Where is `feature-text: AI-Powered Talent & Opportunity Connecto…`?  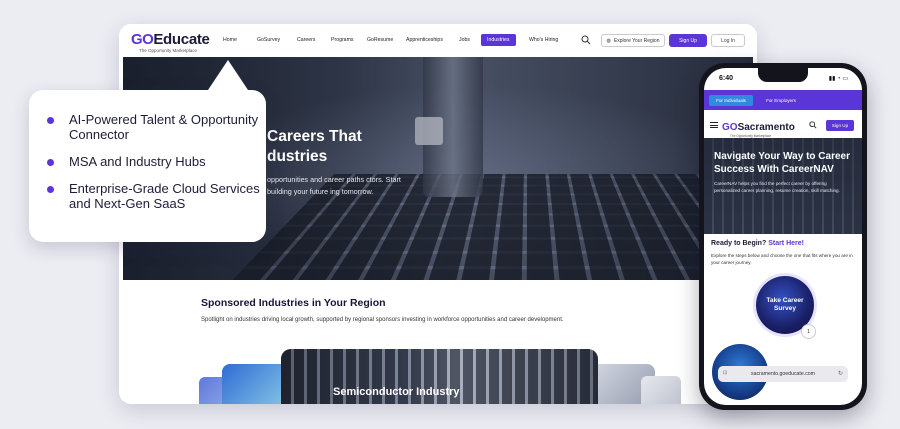 feature-text: AI-Powered Talent & Opportunity Connecto… is located at coordinates (163, 127).